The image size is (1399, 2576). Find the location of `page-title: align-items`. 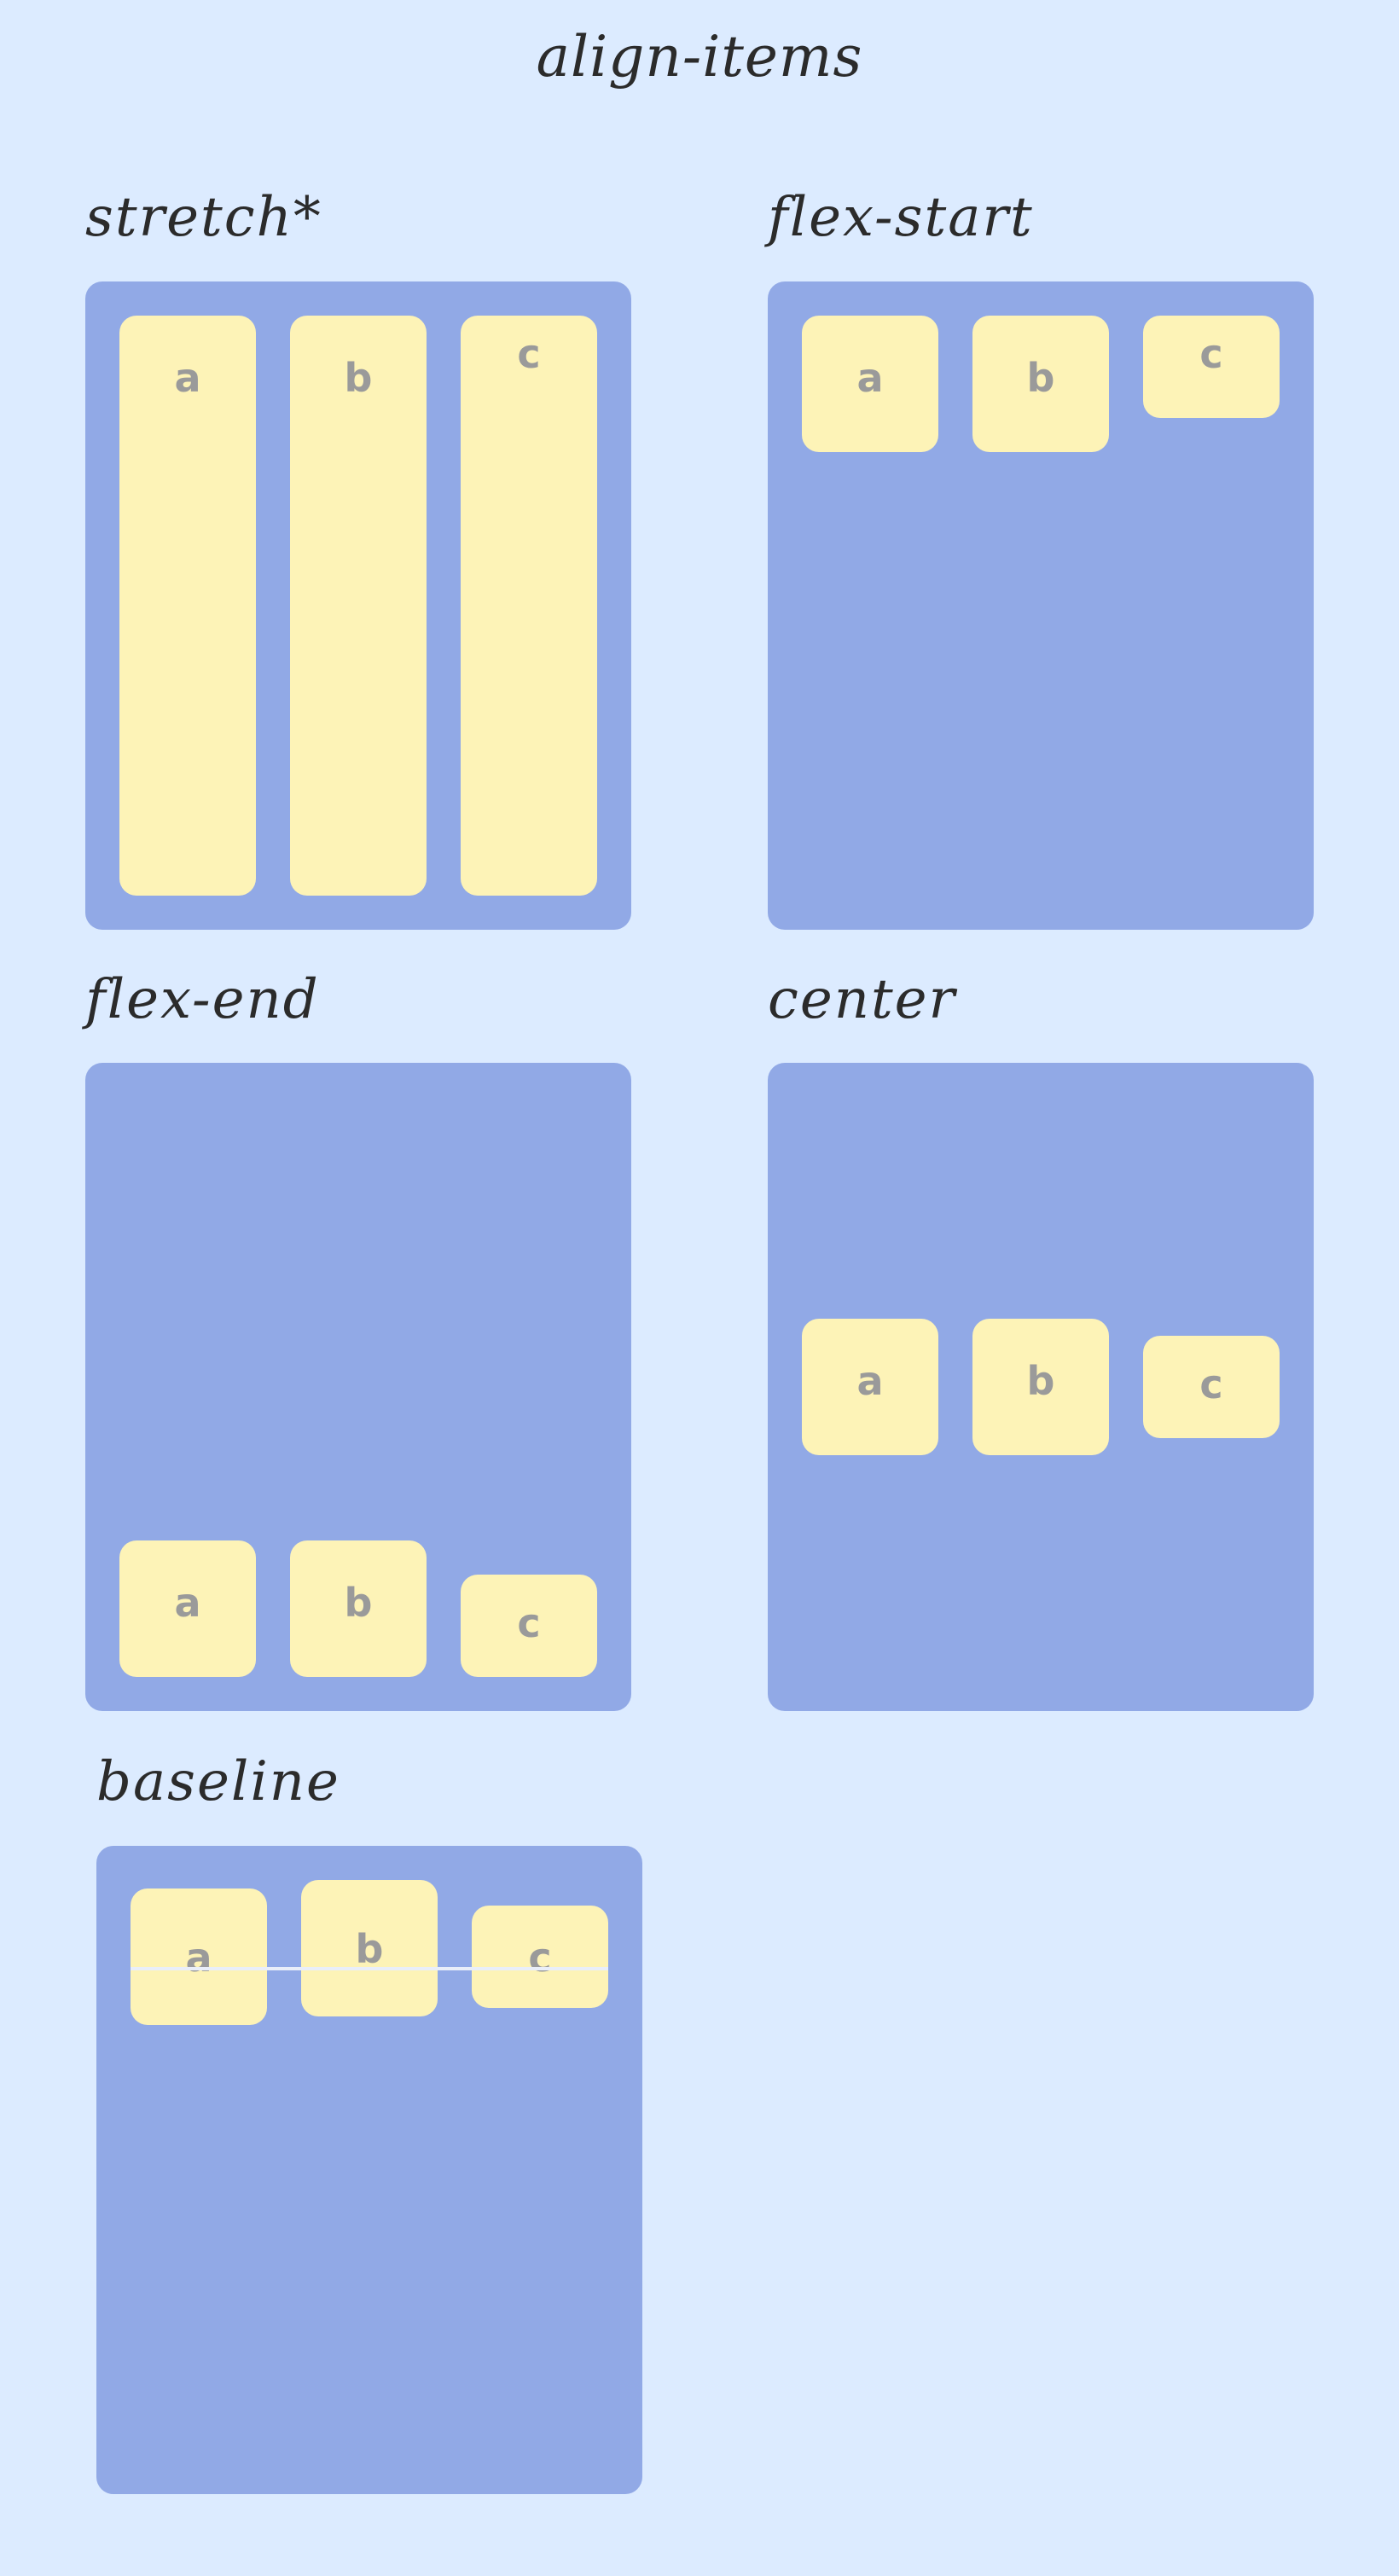

page-title: align-items is located at coordinates (699, 57).